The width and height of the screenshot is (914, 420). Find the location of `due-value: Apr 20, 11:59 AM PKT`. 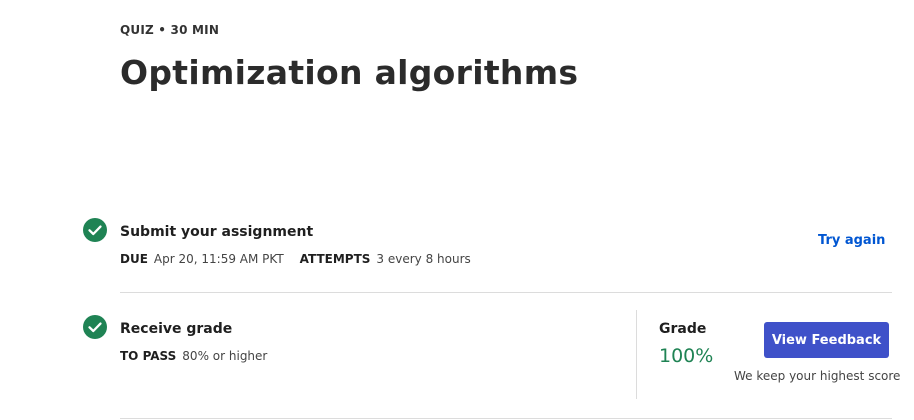

due-value: Apr 20, 11:59 AM PKT is located at coordinates (218, 259).